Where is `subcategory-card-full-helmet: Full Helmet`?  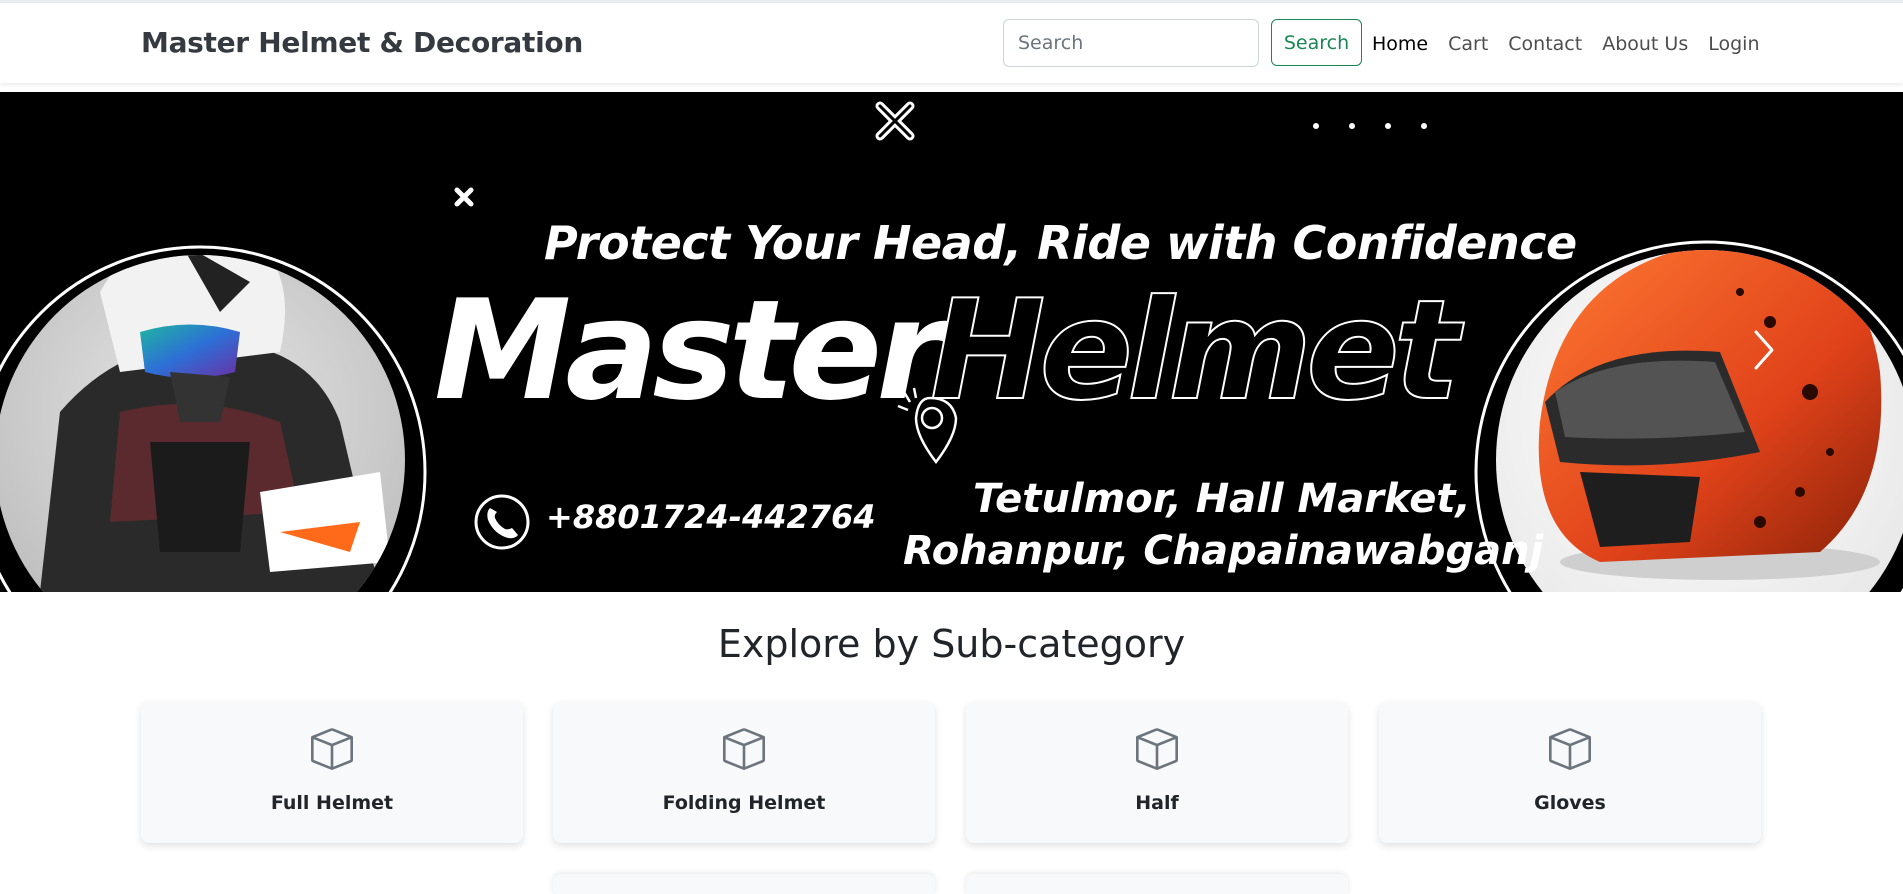
subcategory-card-full-helmet: Full Helmet is located at coordinates (332, 772).